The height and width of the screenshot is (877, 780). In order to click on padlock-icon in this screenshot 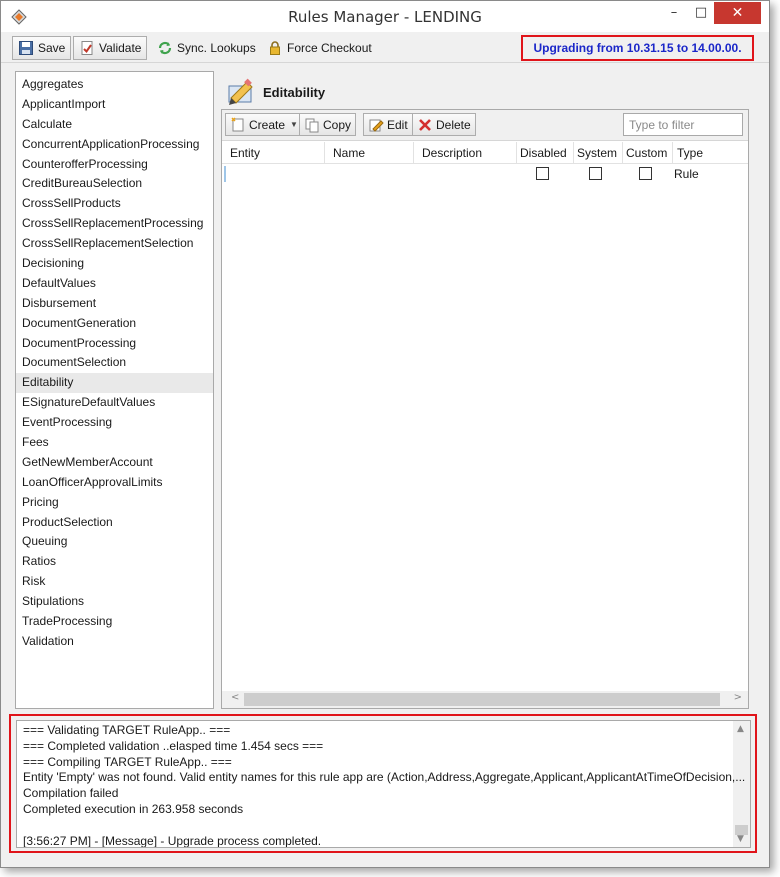, I will do `click(275, 48)`.